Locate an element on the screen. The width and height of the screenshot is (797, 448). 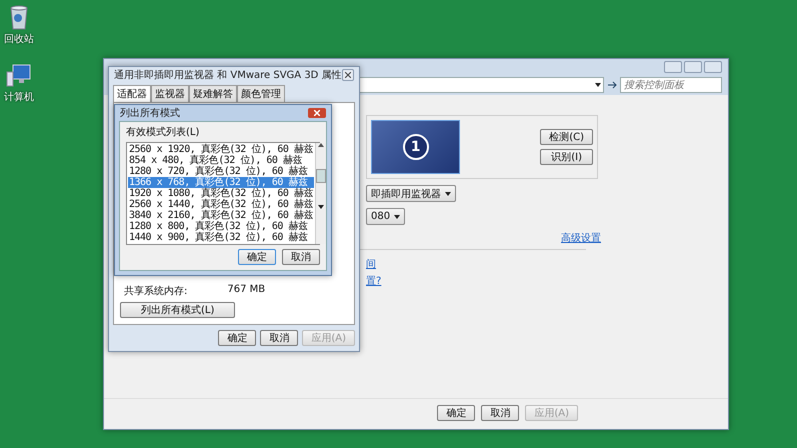
dialog-title: 通用非即插即用监视器 和 VMware SVGA 3D 属性 is located at coordinates (228, 75).